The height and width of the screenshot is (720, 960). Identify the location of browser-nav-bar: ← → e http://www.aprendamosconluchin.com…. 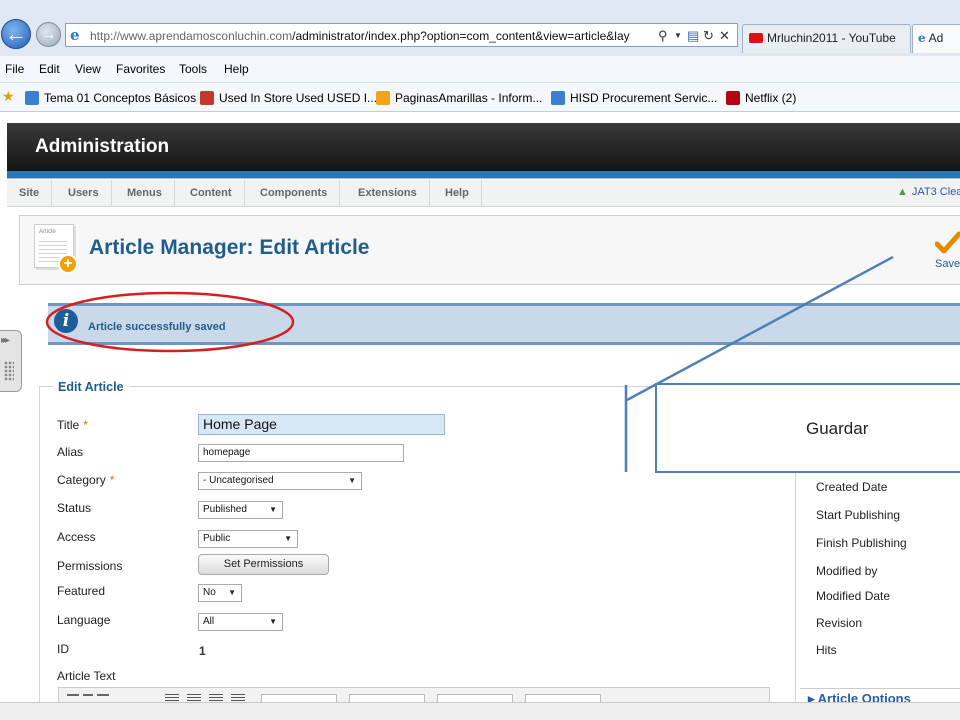
(480, 28).